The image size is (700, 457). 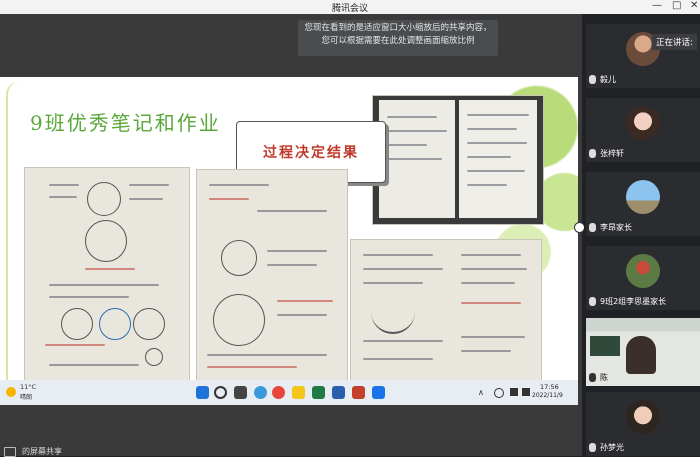 I want to click on video-blackboard, so click(x=605, y=346).